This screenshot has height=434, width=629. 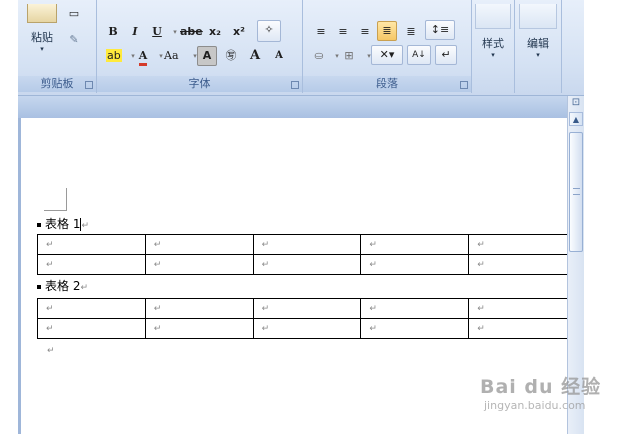 I want to click on font-color-button: A, so click(x=143, y=56).